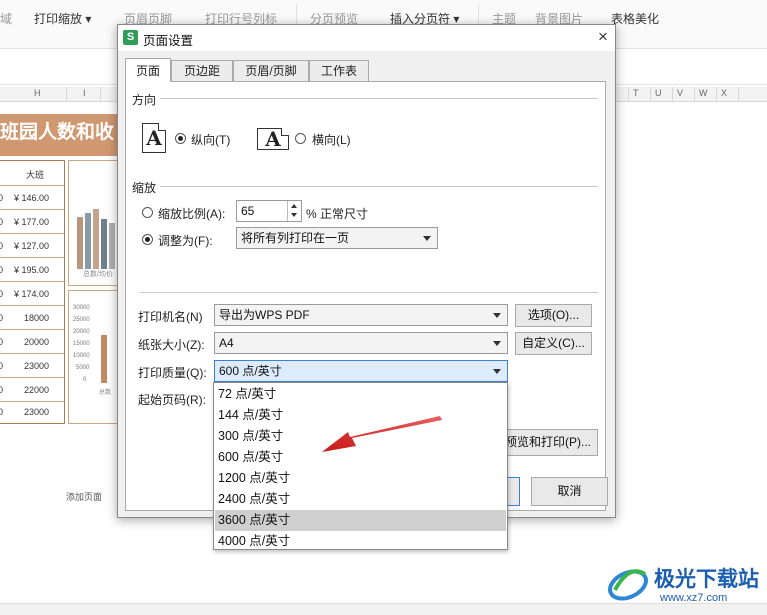  I want to click on dropdown-option: 144 点/英寸, so click(360, 415).